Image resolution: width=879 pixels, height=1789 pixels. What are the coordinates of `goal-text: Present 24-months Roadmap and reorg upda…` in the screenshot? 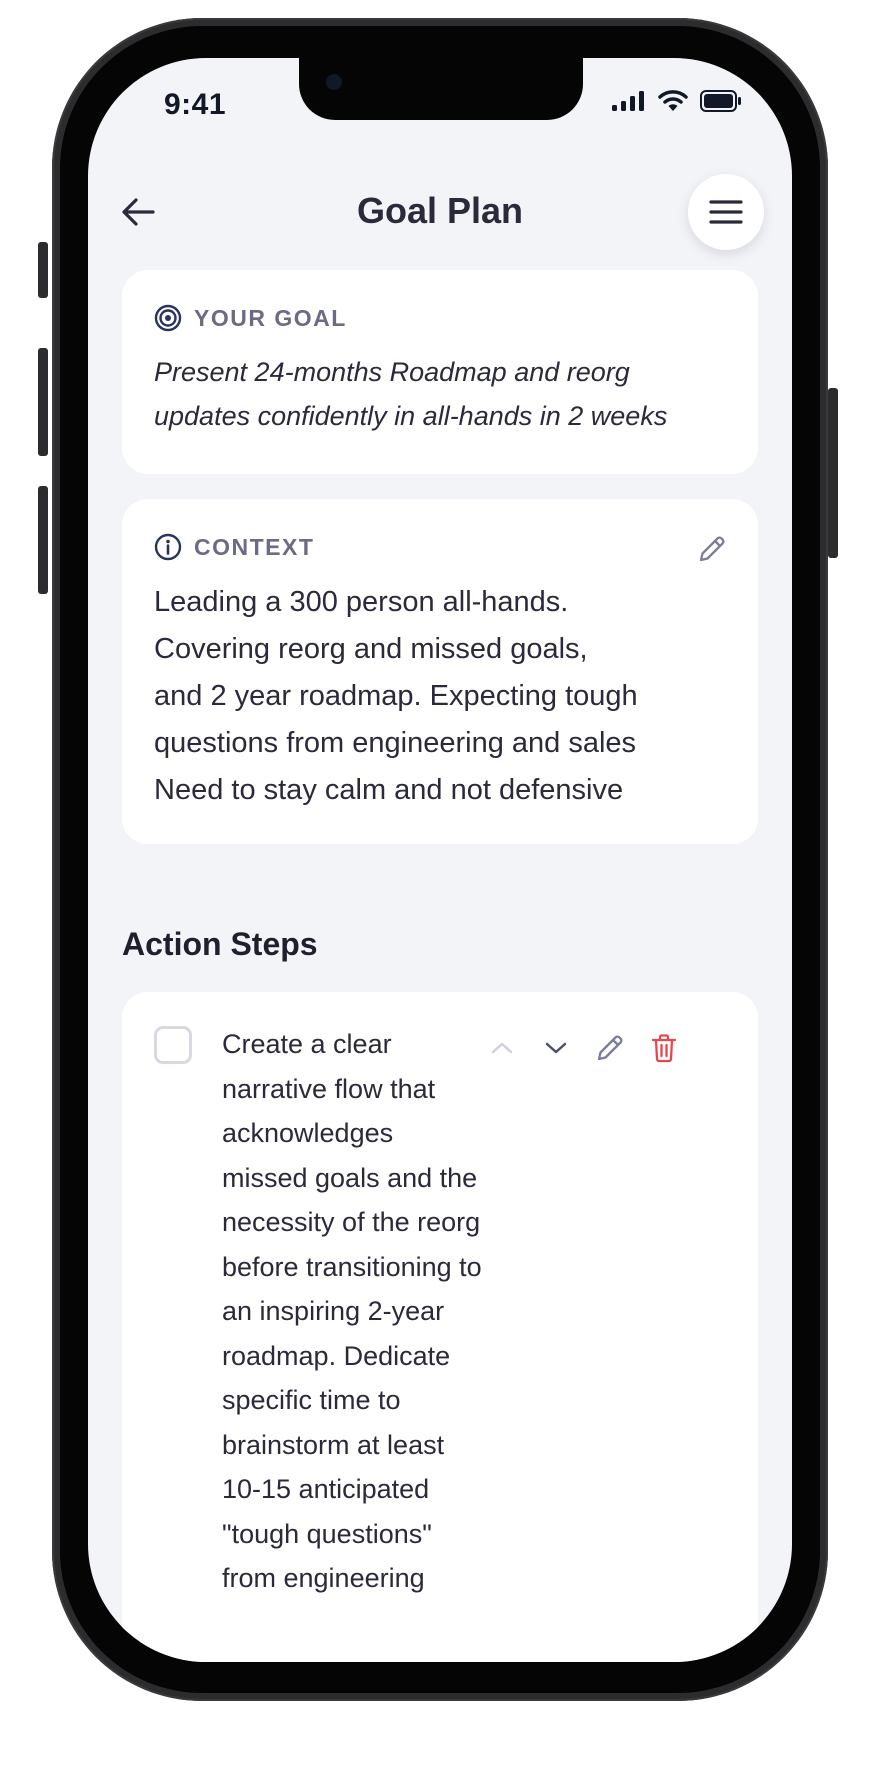 It's located at (411, 394).